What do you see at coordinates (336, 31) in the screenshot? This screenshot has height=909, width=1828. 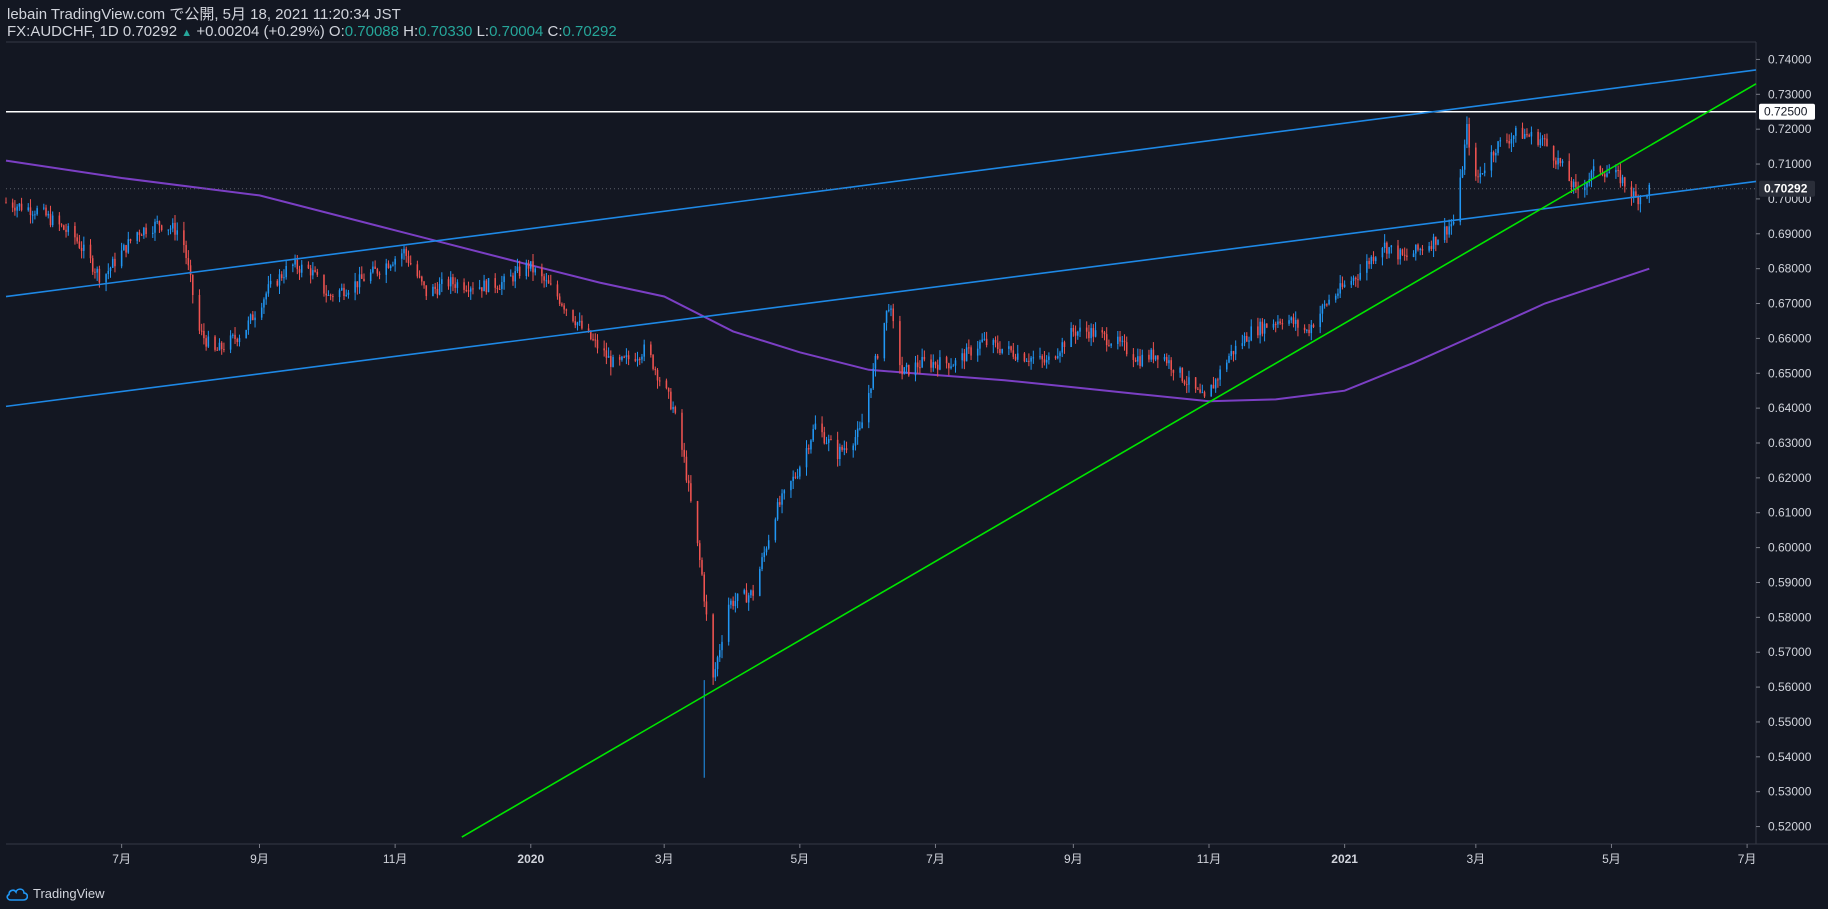 I see `open-label: O:` at bounding box center [336, 31].